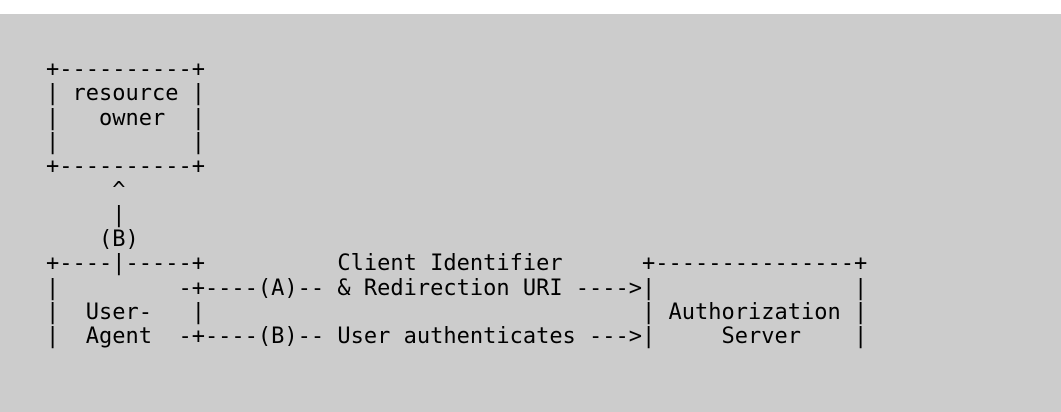  Describe the element at coordinates (125, 94) in the screenshot. I see `resource-owner-label-line-1: | resource |` at that location.